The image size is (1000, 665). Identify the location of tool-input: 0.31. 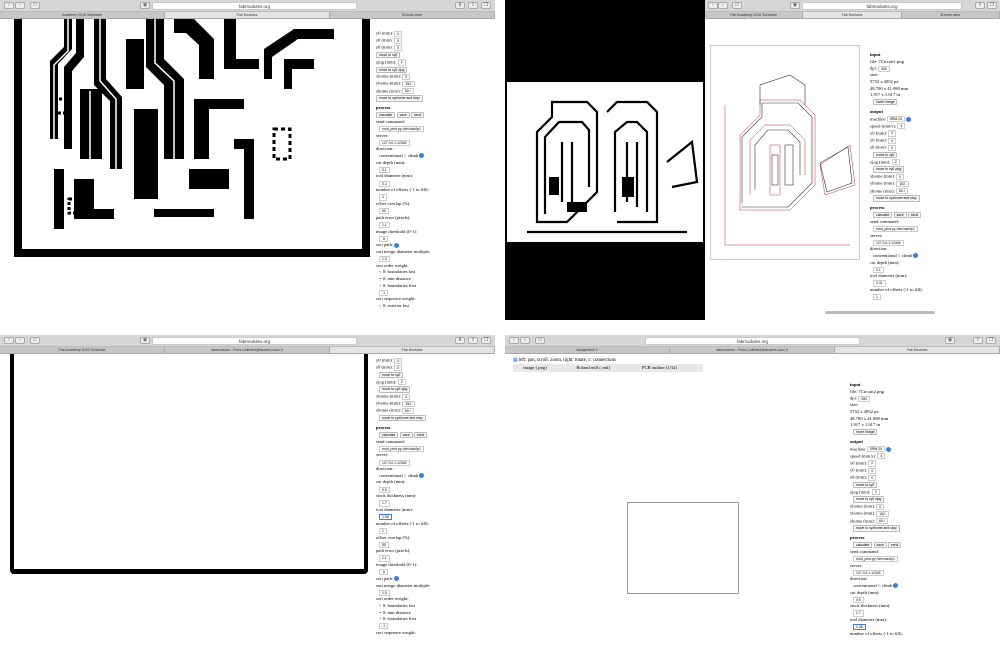
(879, 283).